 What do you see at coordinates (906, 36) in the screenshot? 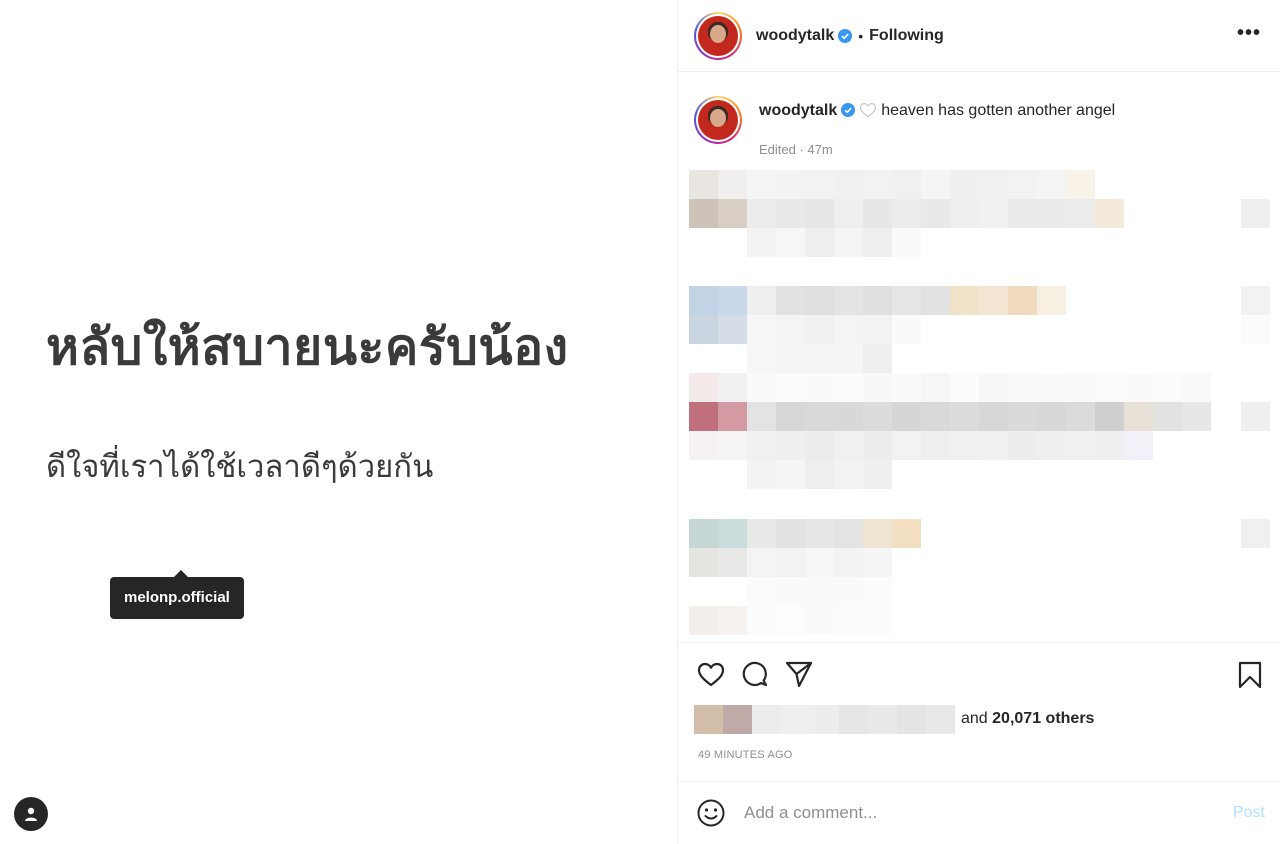
I see `following-button: Following` at bounding box center [906, 36].